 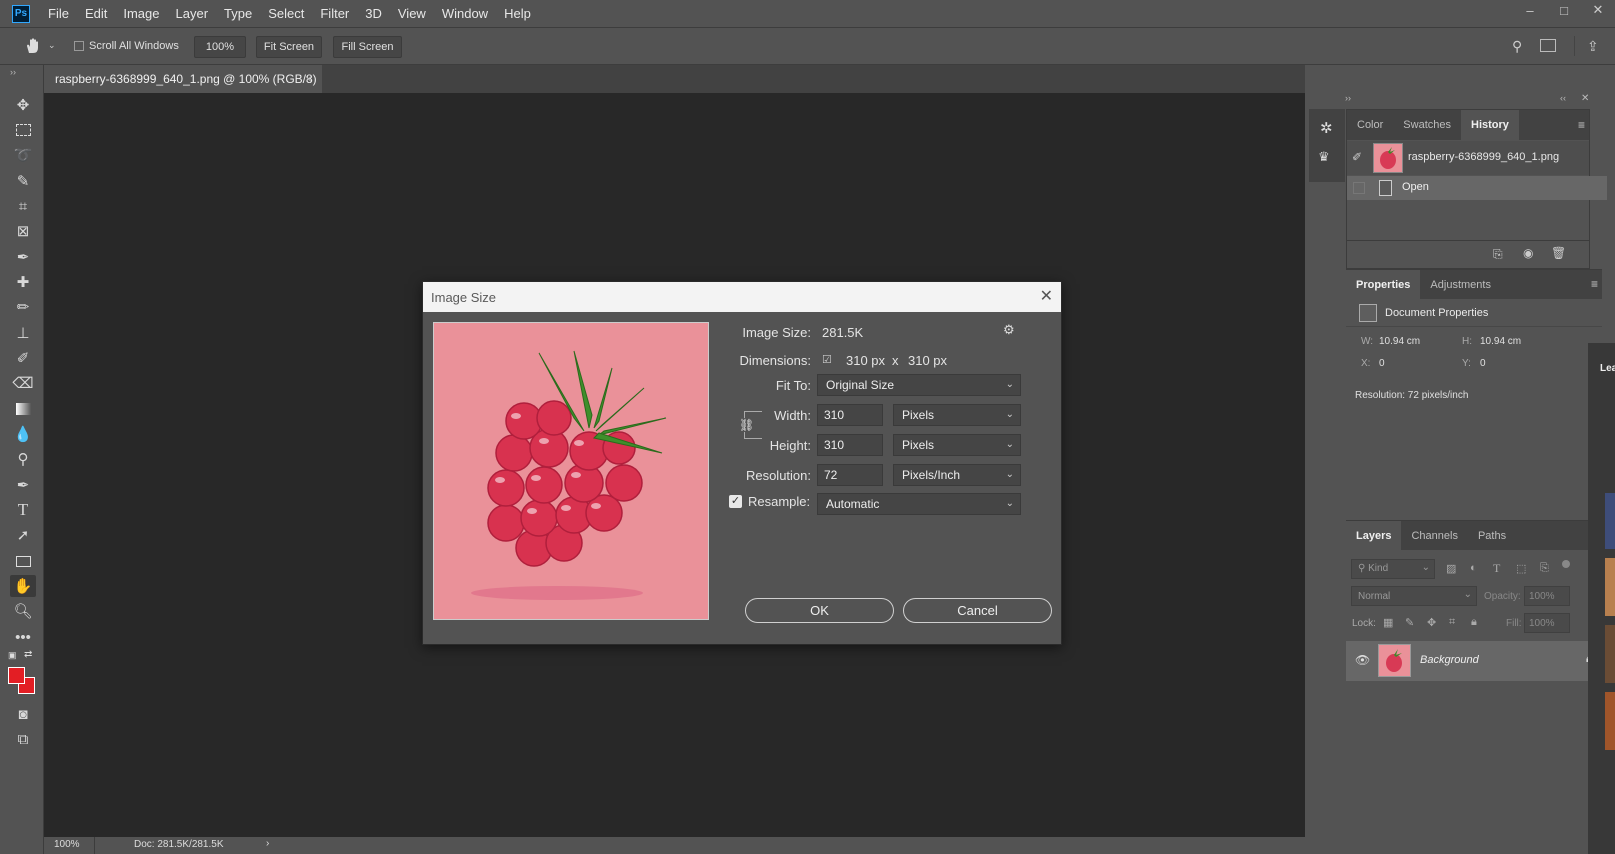 What do you see at coordinates (1496, 568) in the screenshot?
I see `type-filter-icon: T` at bounding box center [1496, 568].